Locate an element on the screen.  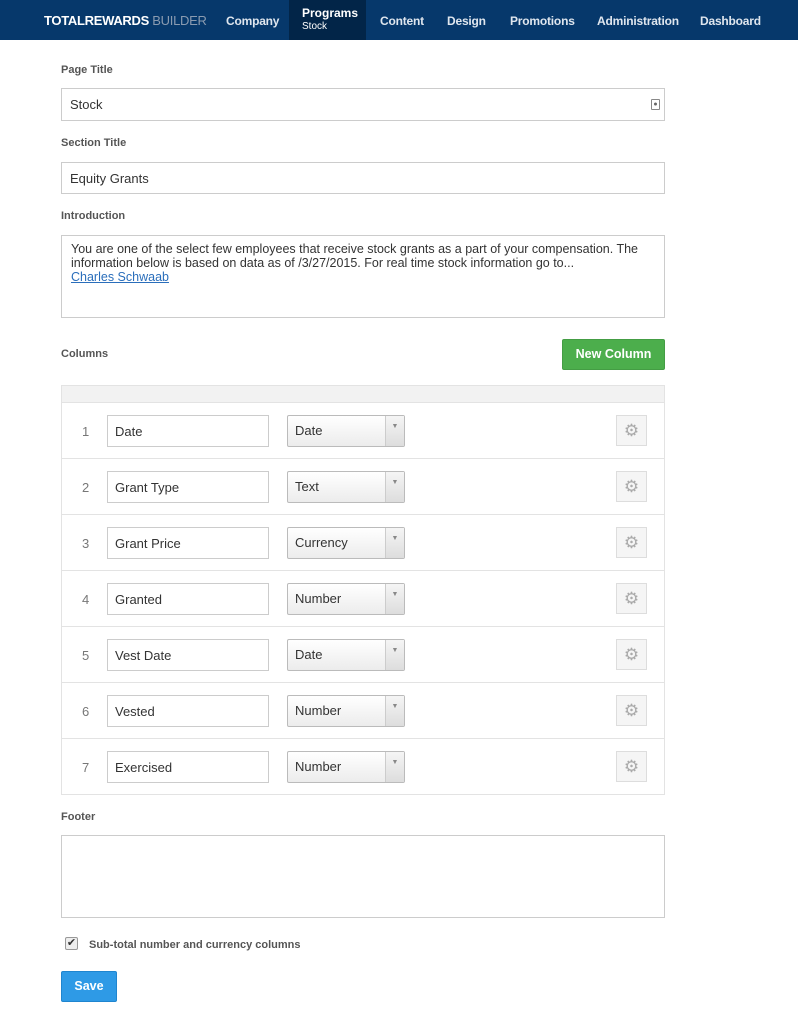
subtotal-checkbox: ✔ is located at coordinates (71, 943).